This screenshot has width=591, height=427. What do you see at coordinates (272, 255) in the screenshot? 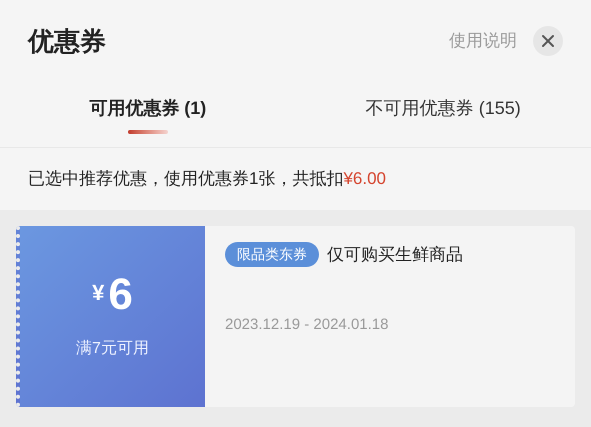
I see `category-tag: 限品类东券` at bounding box center [272, 255].